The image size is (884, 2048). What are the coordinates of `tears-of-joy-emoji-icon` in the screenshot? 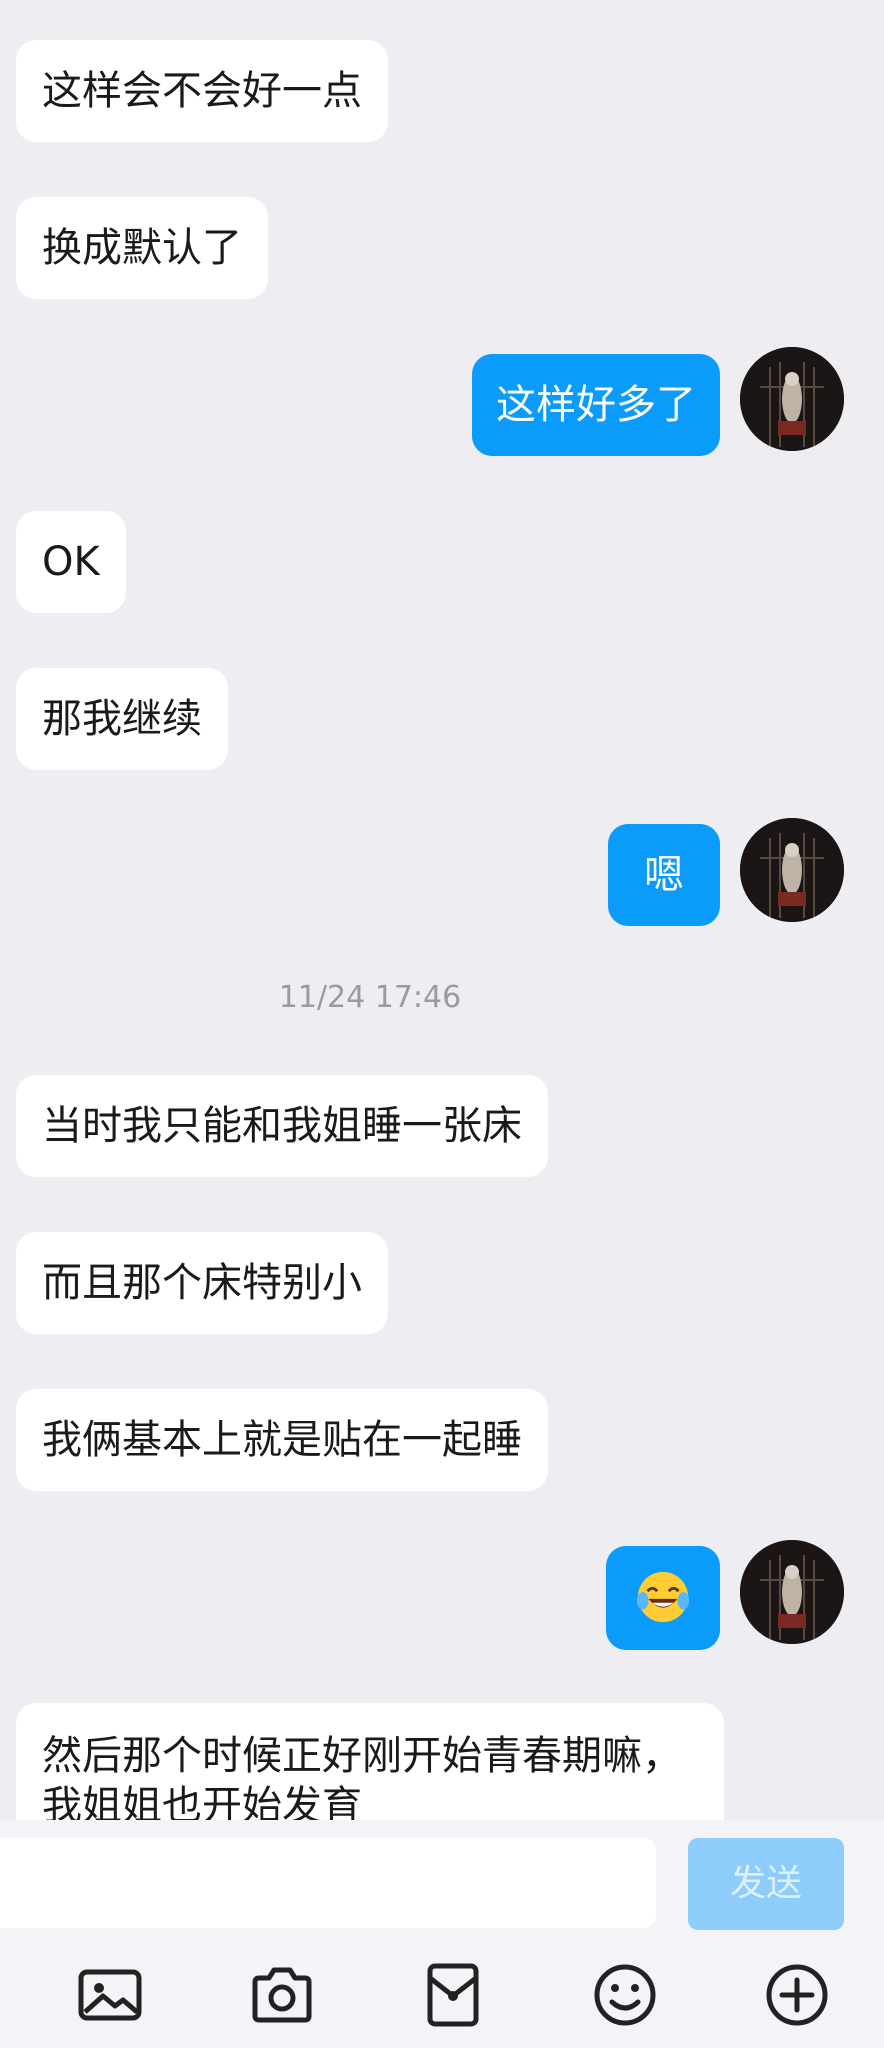 It's located at (663, 1597).